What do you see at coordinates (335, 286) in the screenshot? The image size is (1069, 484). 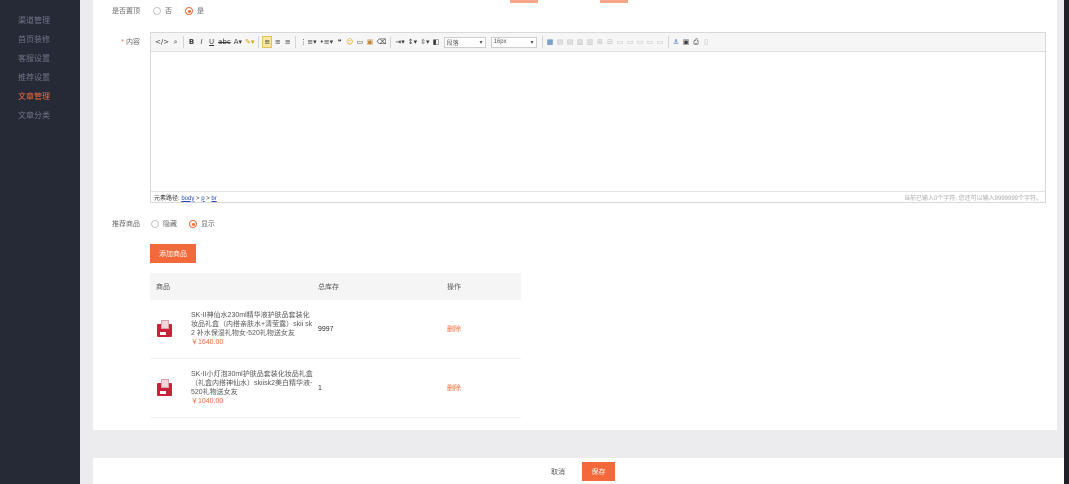 I see `table-header: 商品 总库存 操作` at bounding box center [335, 286].